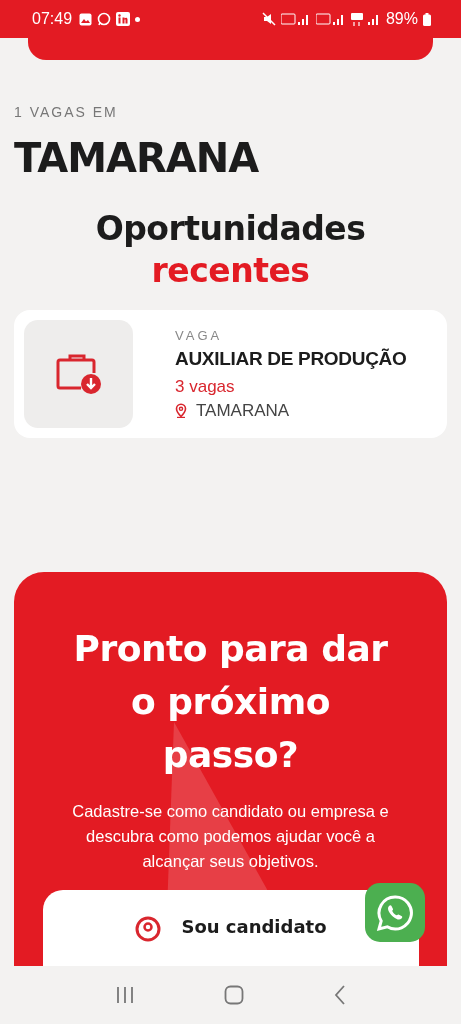 This screenshot has height=1024, width=461. Describe the element at coordinates (291, 358) in the screenshot. I see `job-title: AUXILIAR DE PRODUÇÃO` at that location.